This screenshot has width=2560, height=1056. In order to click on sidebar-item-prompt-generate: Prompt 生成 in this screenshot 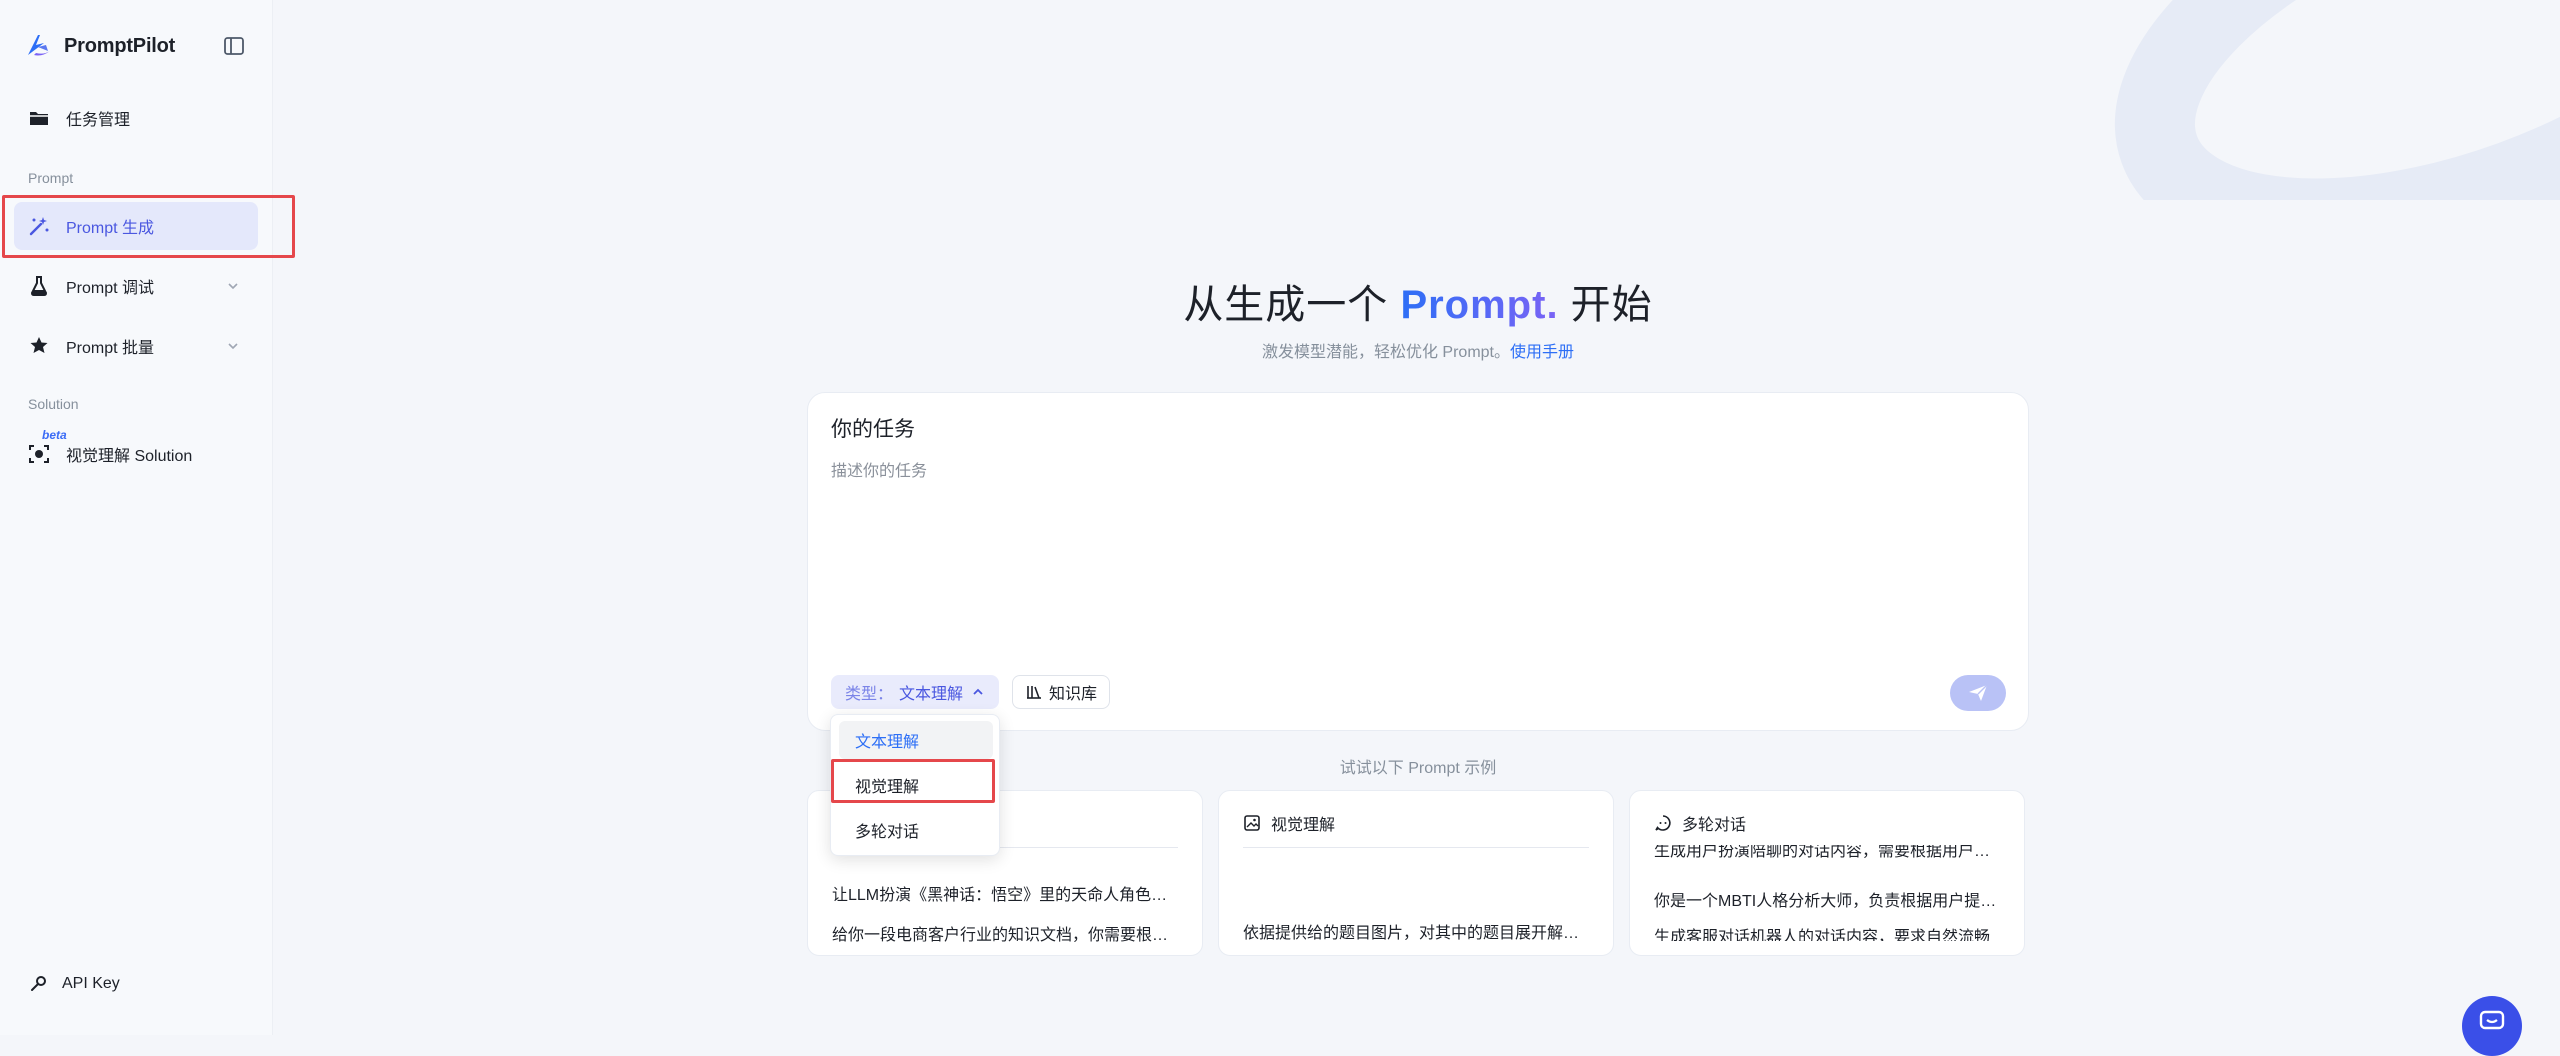, I will do `click(136, 226)`.